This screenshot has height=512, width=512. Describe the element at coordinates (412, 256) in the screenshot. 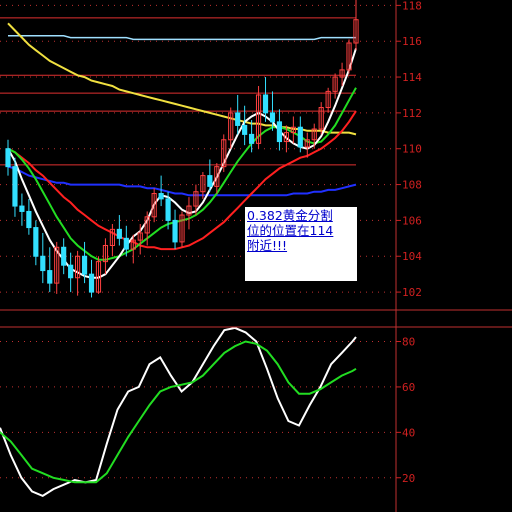

I see `price-tick-label: 104` at that location.